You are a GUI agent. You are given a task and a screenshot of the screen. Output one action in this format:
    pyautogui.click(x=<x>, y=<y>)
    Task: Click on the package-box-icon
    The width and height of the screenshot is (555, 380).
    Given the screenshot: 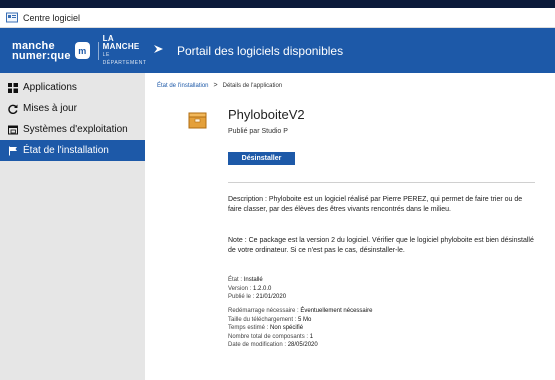 What is the action you would take?
    pyautogui.click(x=197, y=120)
    